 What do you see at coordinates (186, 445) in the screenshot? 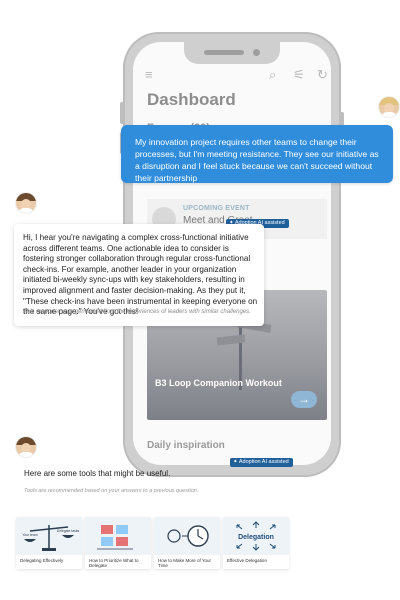
I see `daily-inspiration-heading: Daily inspiration` at bounding box center [186, 445].